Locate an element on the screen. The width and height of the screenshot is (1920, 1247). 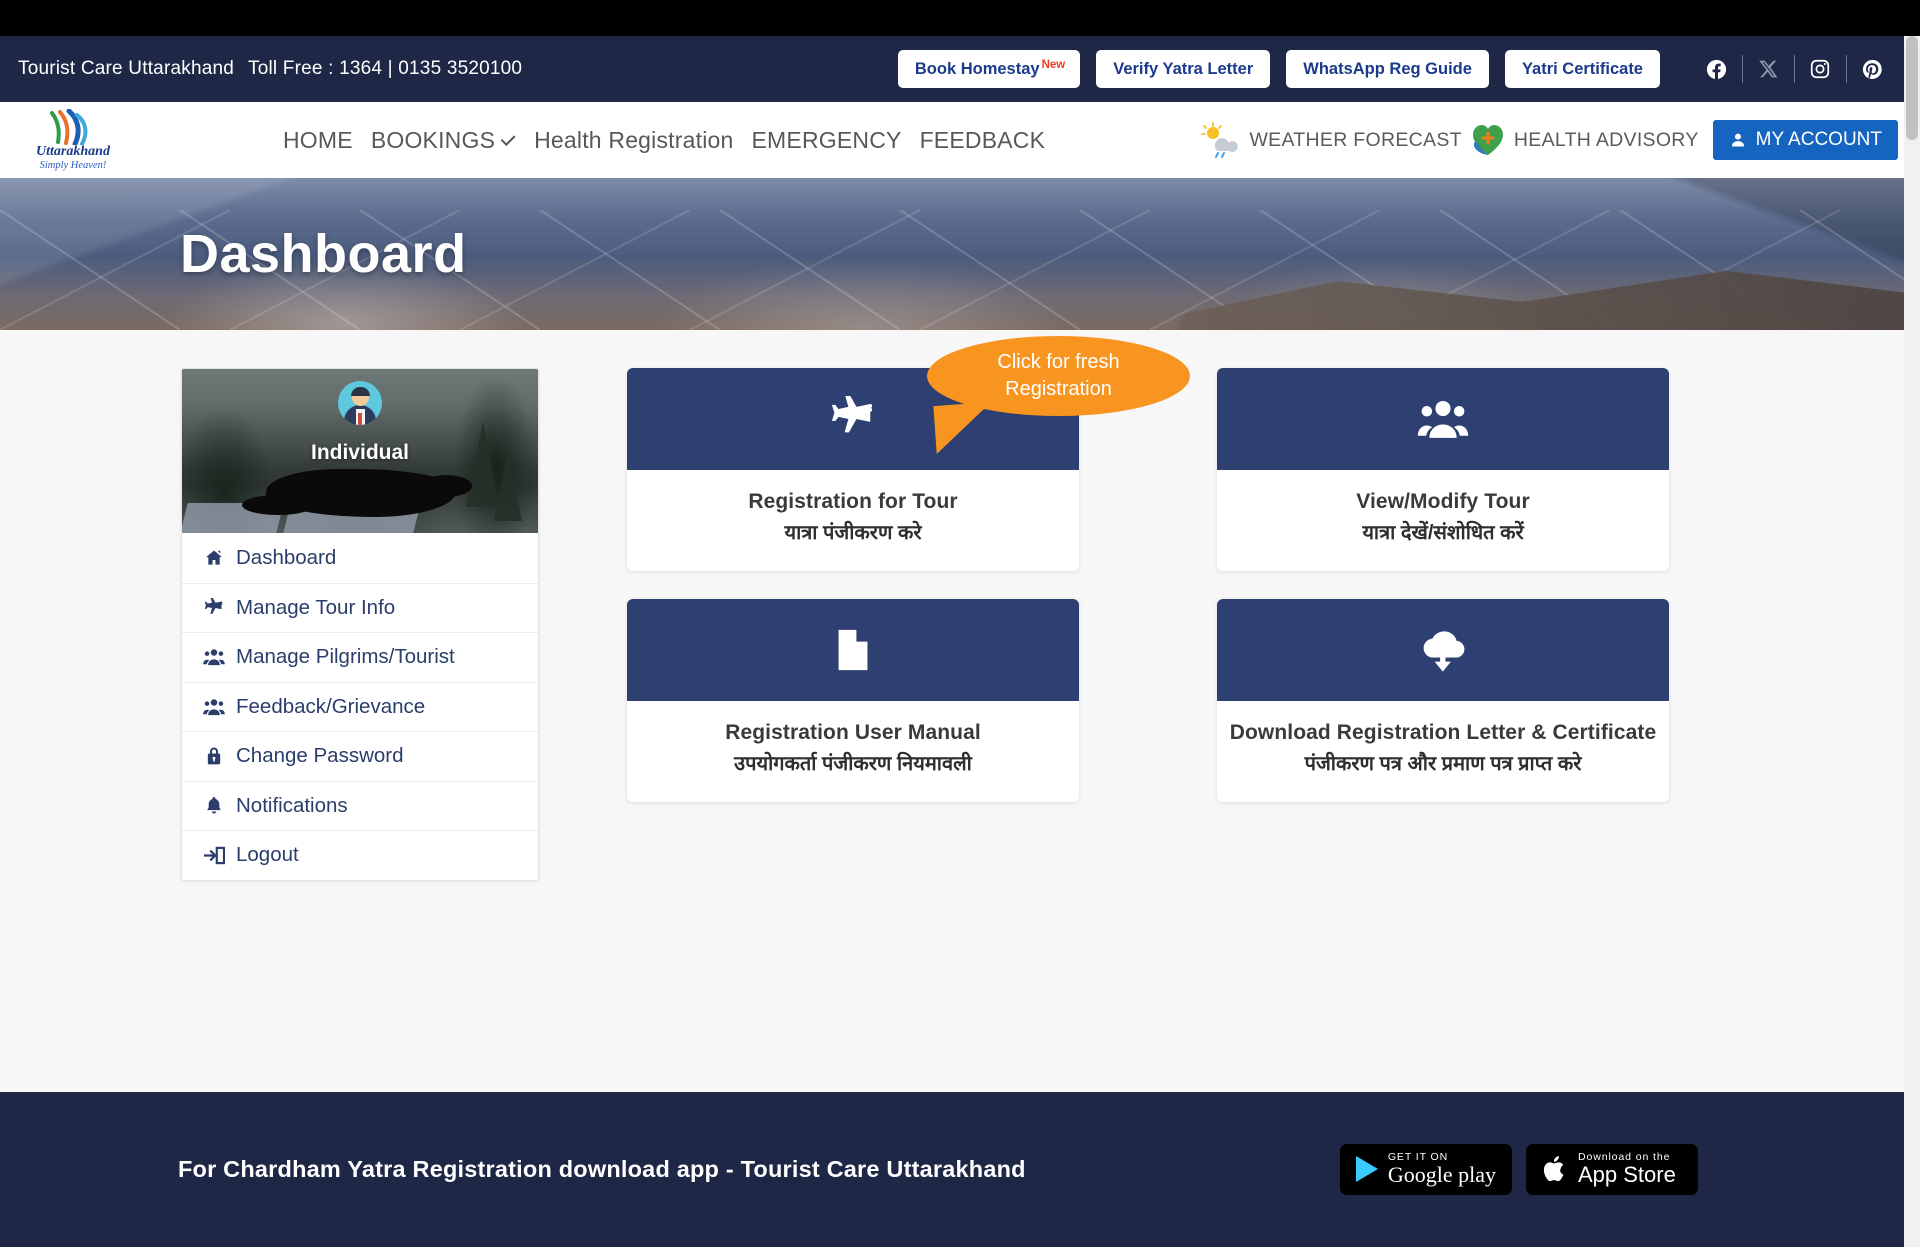
avatar is located at coordinates (360, 403).